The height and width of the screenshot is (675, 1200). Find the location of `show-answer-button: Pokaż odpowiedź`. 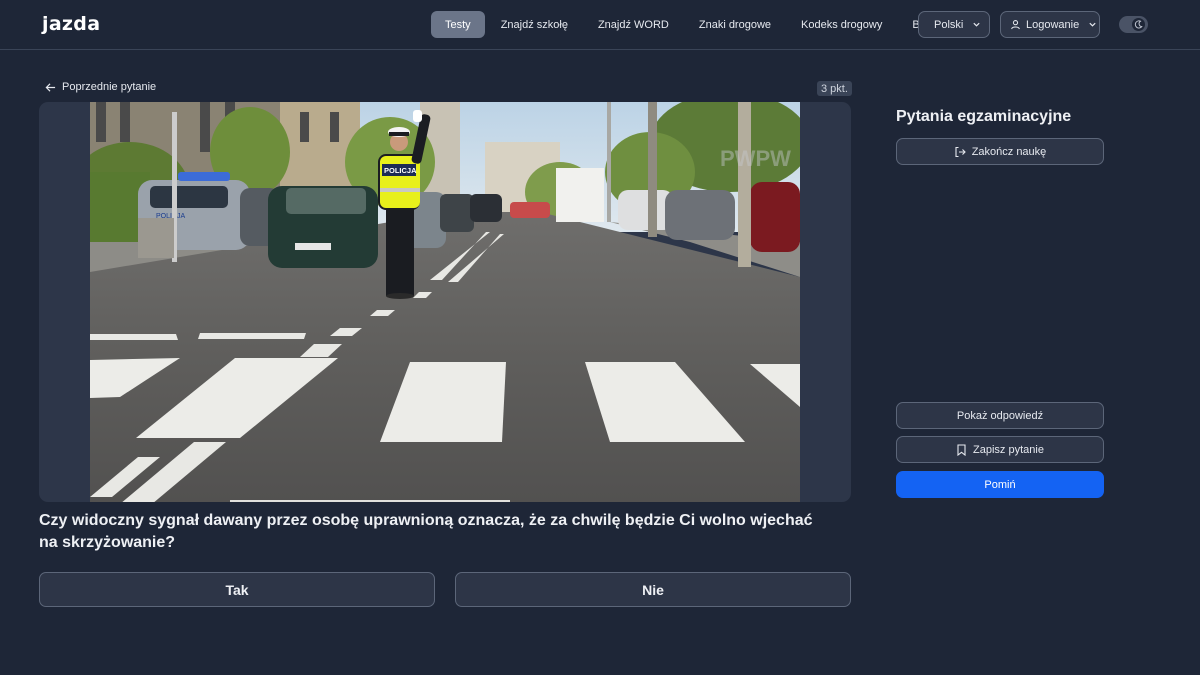

show-answer-button: Pokaż odpowiedź is located at coordinates (1000, 415).